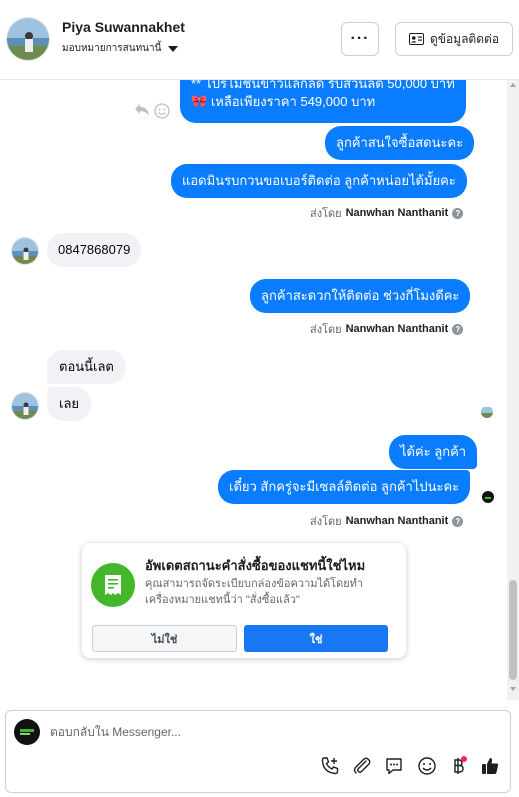  What do you see at coordinates (488, 497) in the screenshot?
I see `read-receipt-avatar` at bounding box center [488, 497].